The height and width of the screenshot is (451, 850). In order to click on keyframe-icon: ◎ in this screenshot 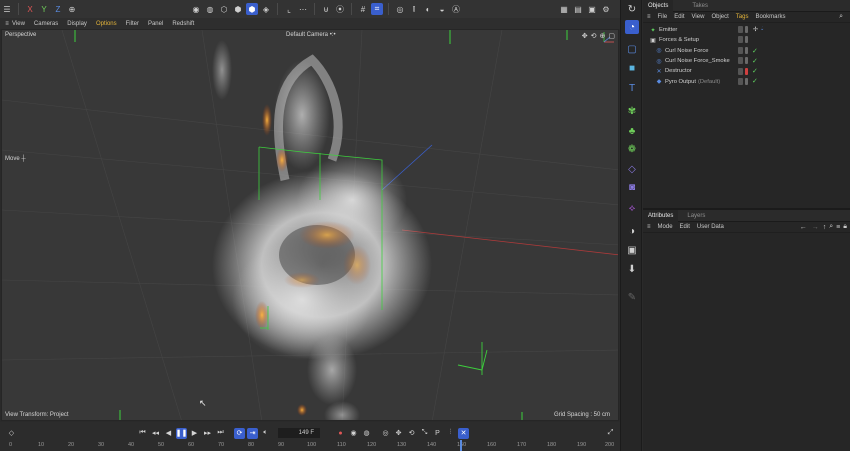, I will do `click(385, 433)`.